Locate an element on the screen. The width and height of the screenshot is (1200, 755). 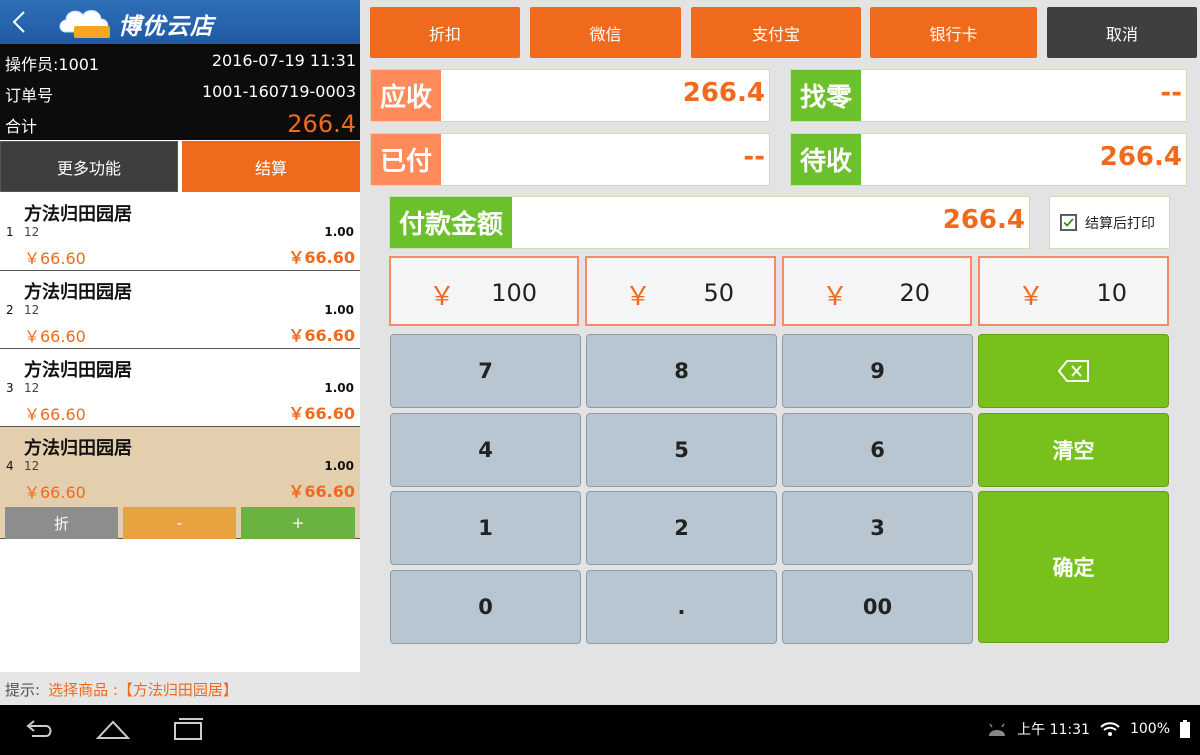
backspace-icon is located at coordinates (1073, 371).